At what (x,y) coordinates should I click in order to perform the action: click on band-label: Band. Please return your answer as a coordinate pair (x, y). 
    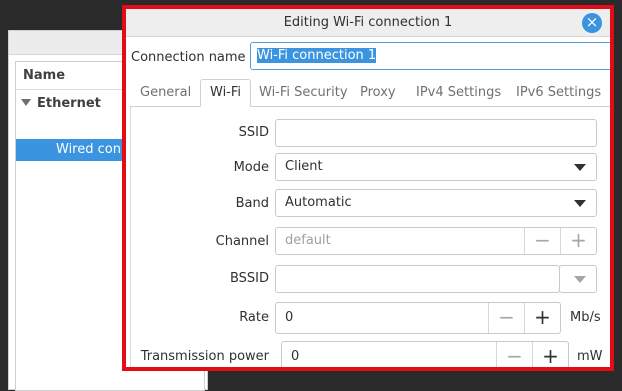
    Looking at the image, I should click on (252, 203).